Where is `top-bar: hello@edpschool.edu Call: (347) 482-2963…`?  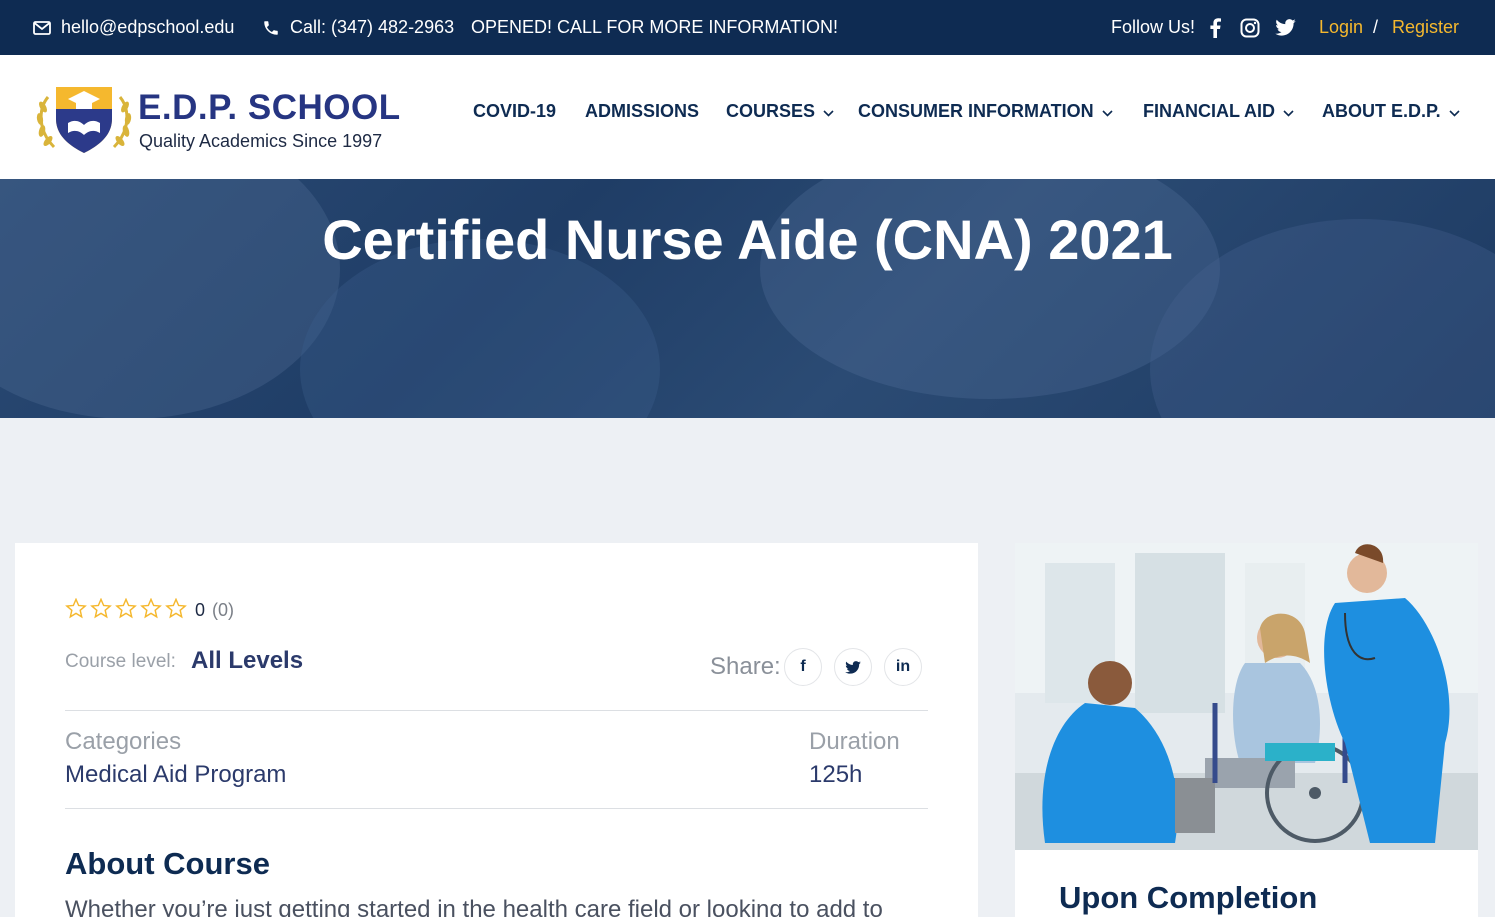
top-bar: hello@edpschool.edu Call: (347) 482-2963… is located at coordinates (747, 27).